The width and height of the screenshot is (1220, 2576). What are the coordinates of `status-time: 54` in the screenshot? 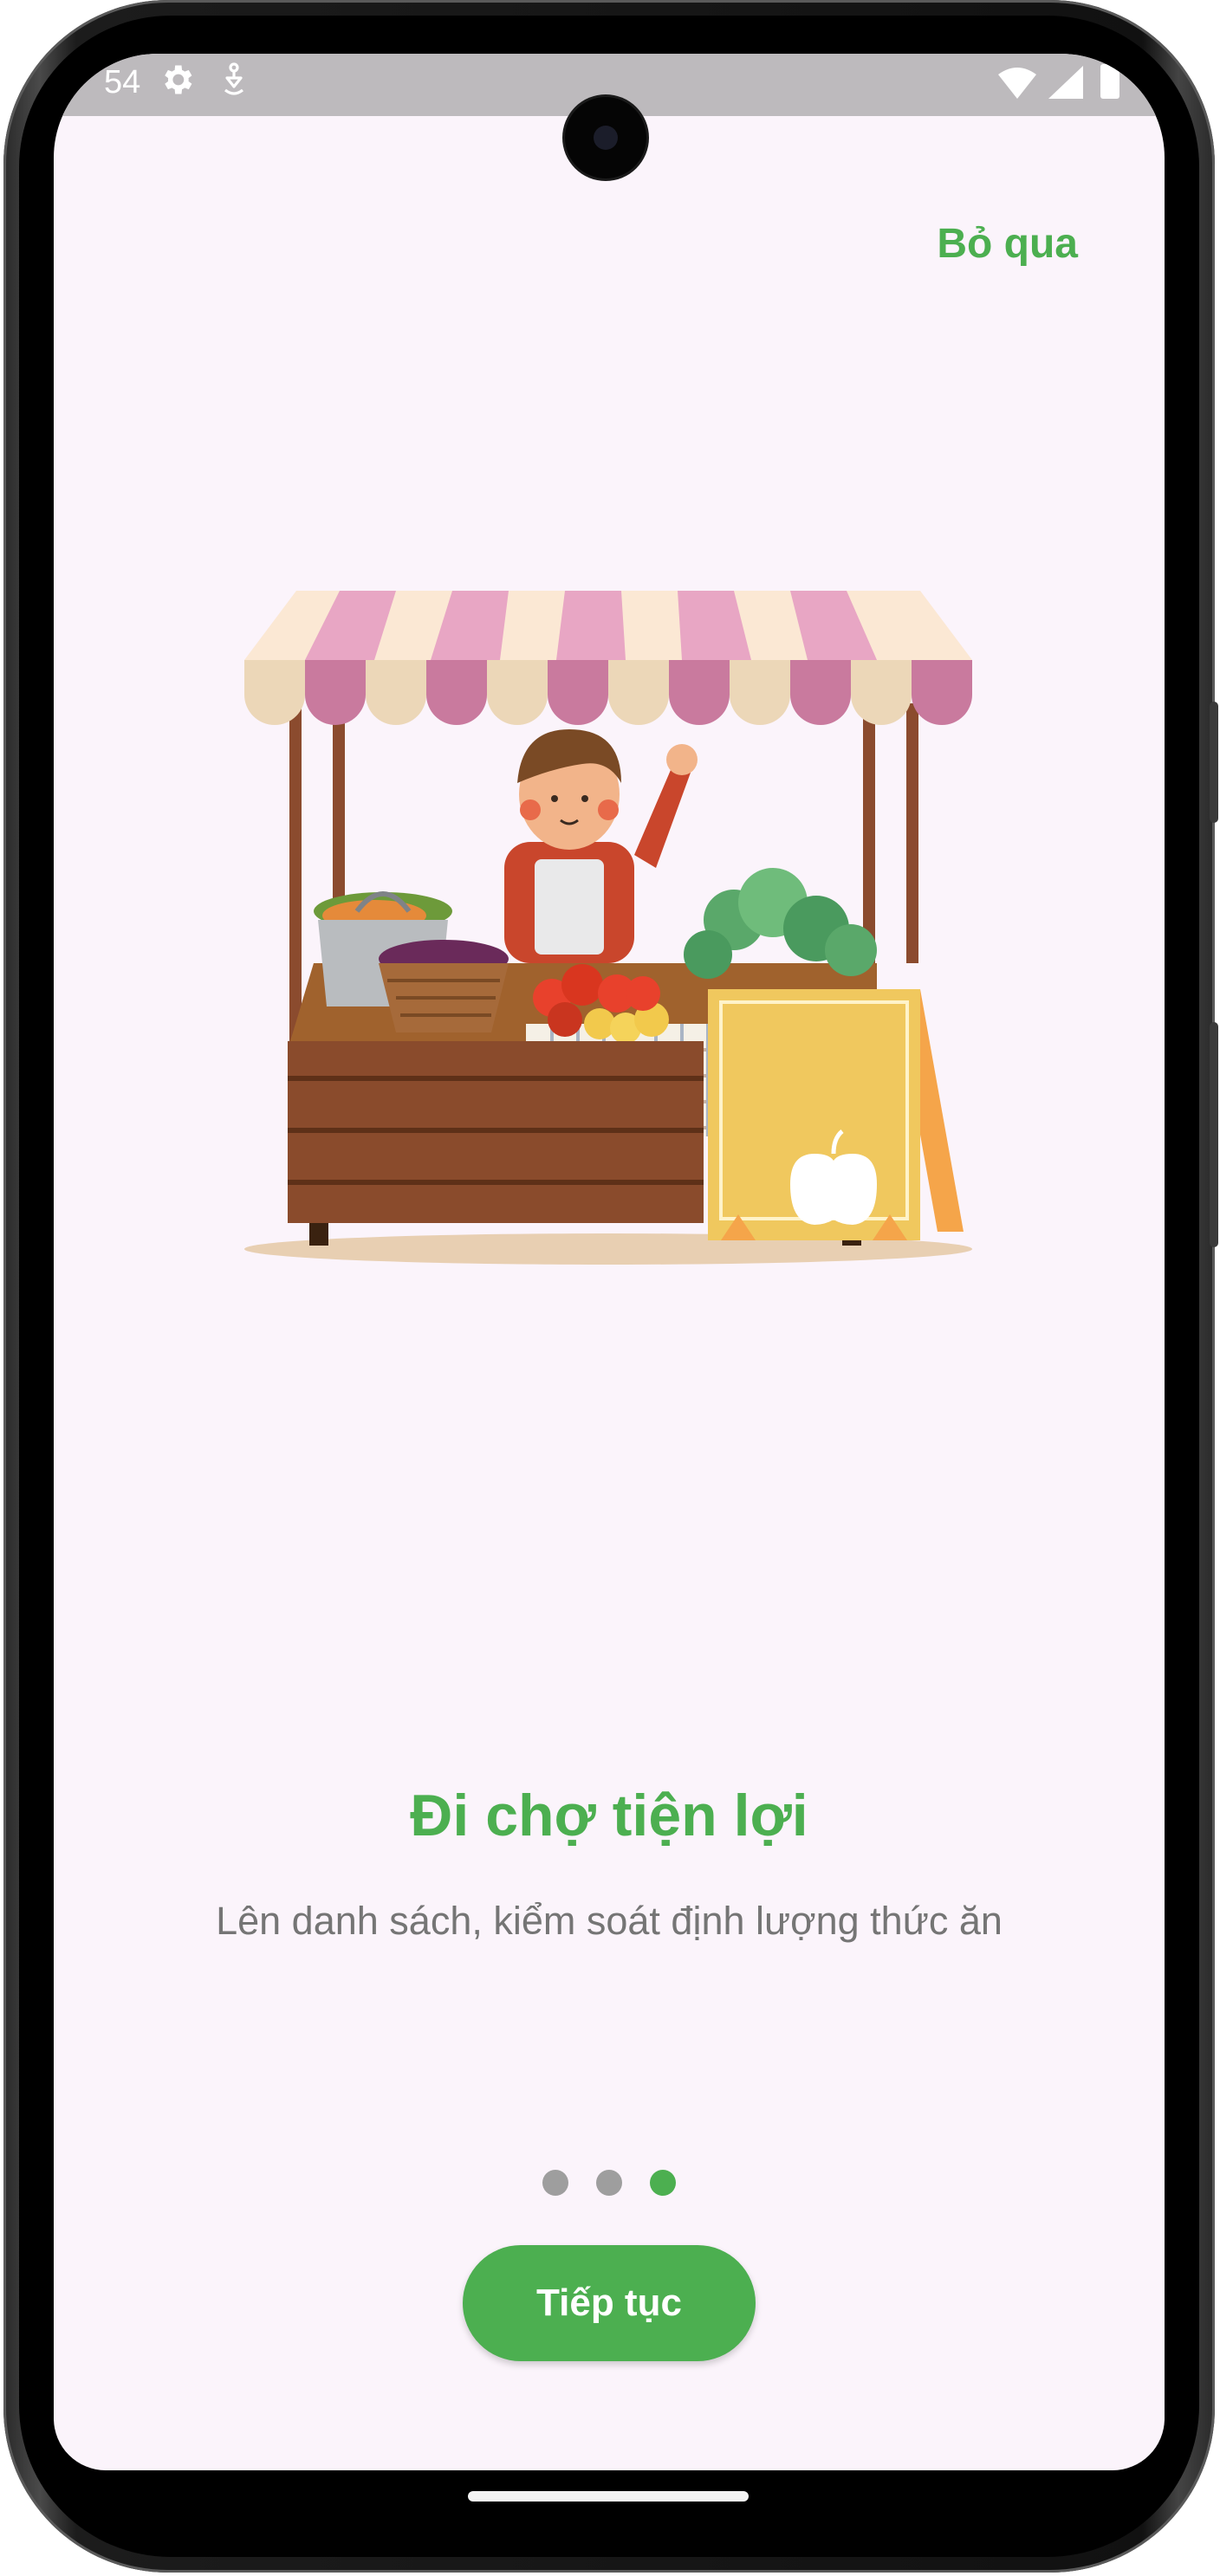 It's located at (122, 82).